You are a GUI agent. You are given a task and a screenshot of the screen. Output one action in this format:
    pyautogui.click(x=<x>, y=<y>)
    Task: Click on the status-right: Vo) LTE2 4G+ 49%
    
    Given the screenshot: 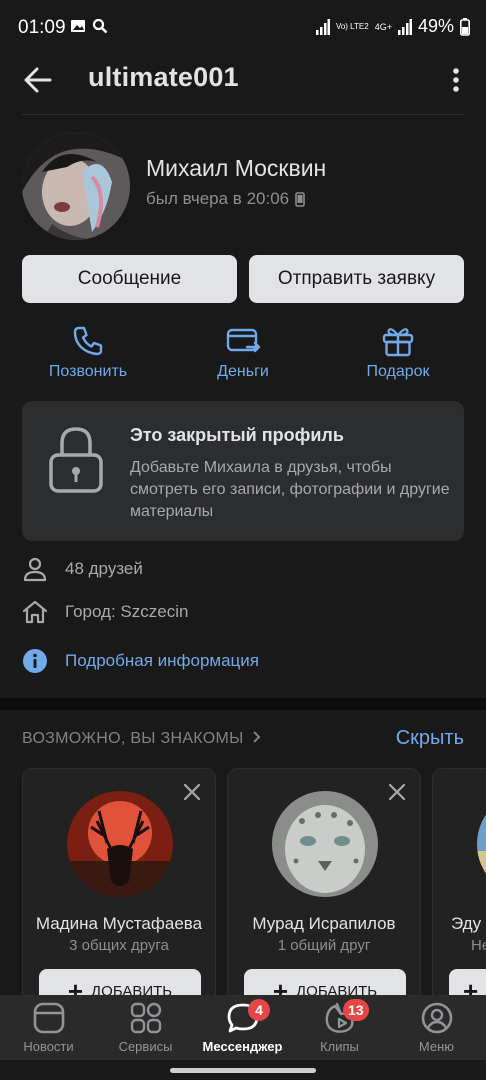 What is the action you would take?
    pyautogui.click(x=392, y=26)
    